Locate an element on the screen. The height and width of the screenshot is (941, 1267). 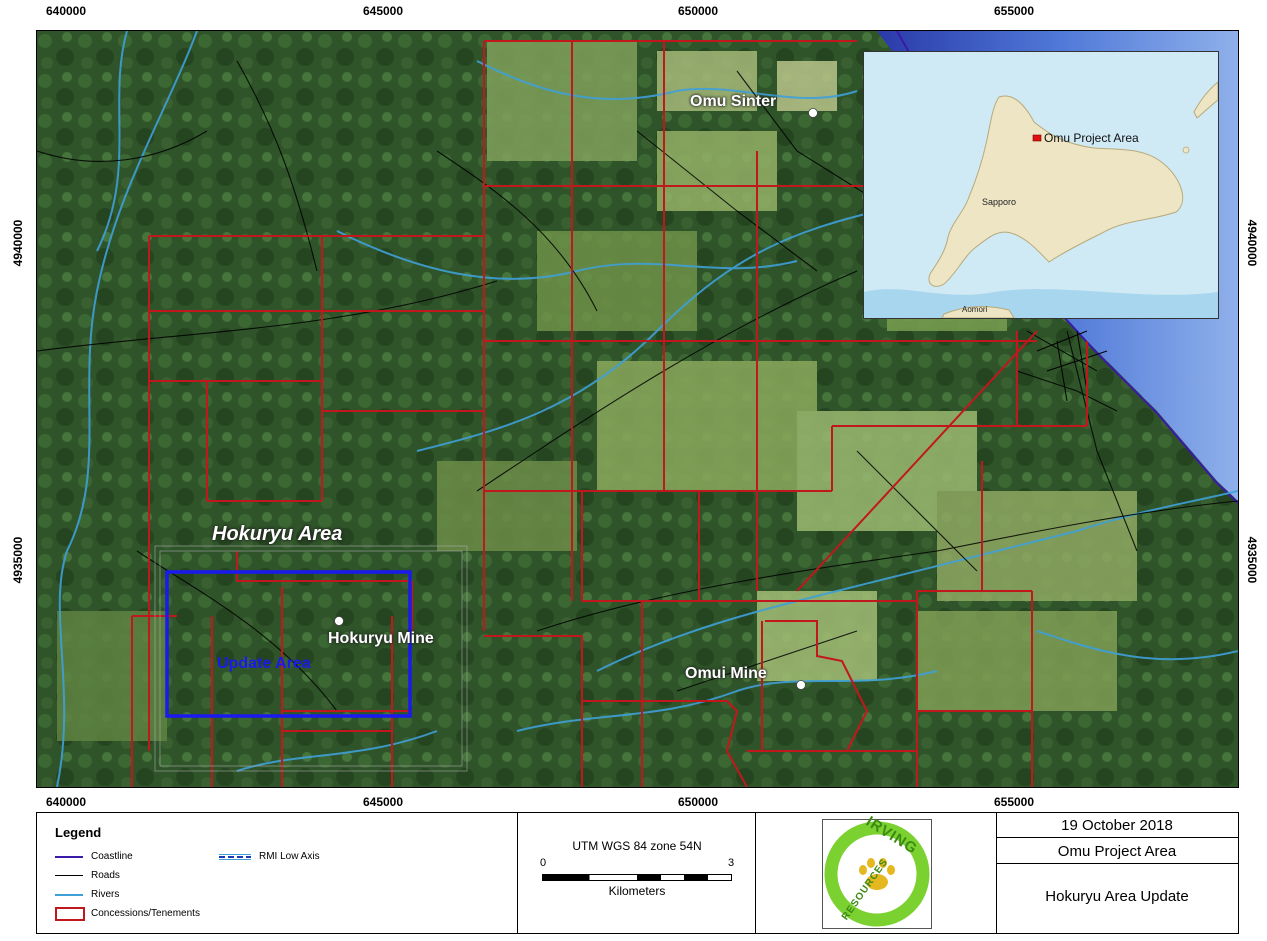
inset-map: Omu Project Area Sapporo Aomori is located at coordinates (1041, 185).